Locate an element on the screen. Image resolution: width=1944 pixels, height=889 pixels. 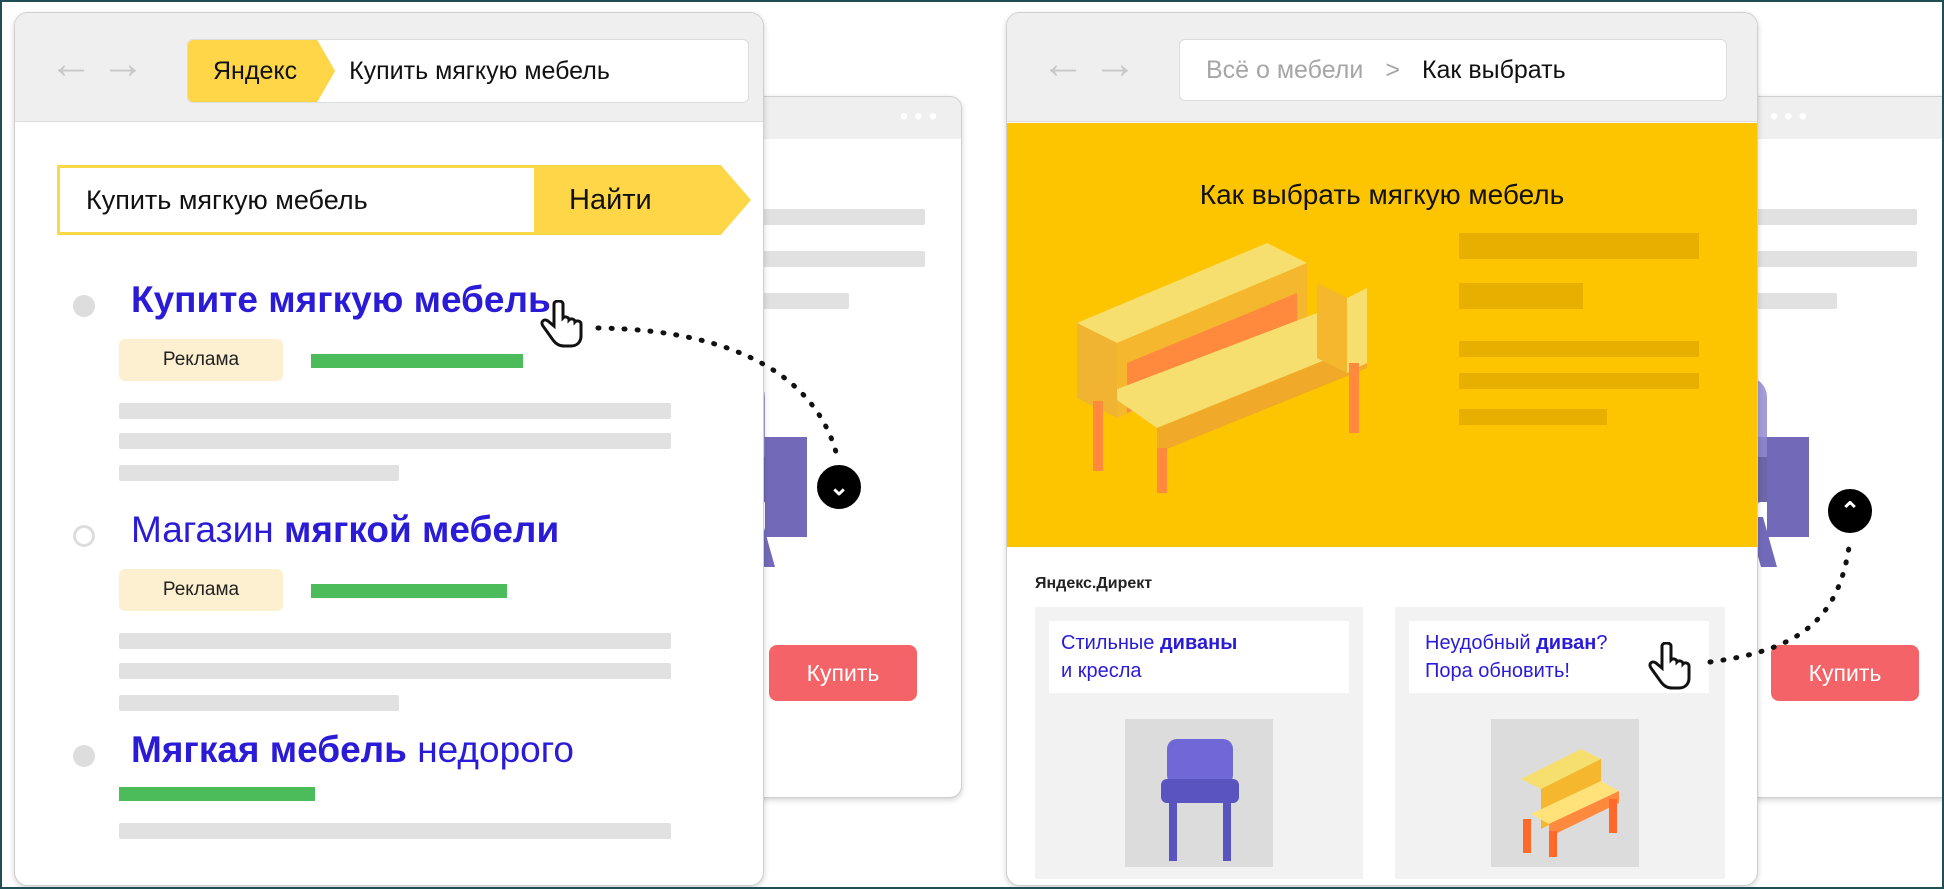
chevron-down-icon: ⌄ is located at coordinates (839, 487).